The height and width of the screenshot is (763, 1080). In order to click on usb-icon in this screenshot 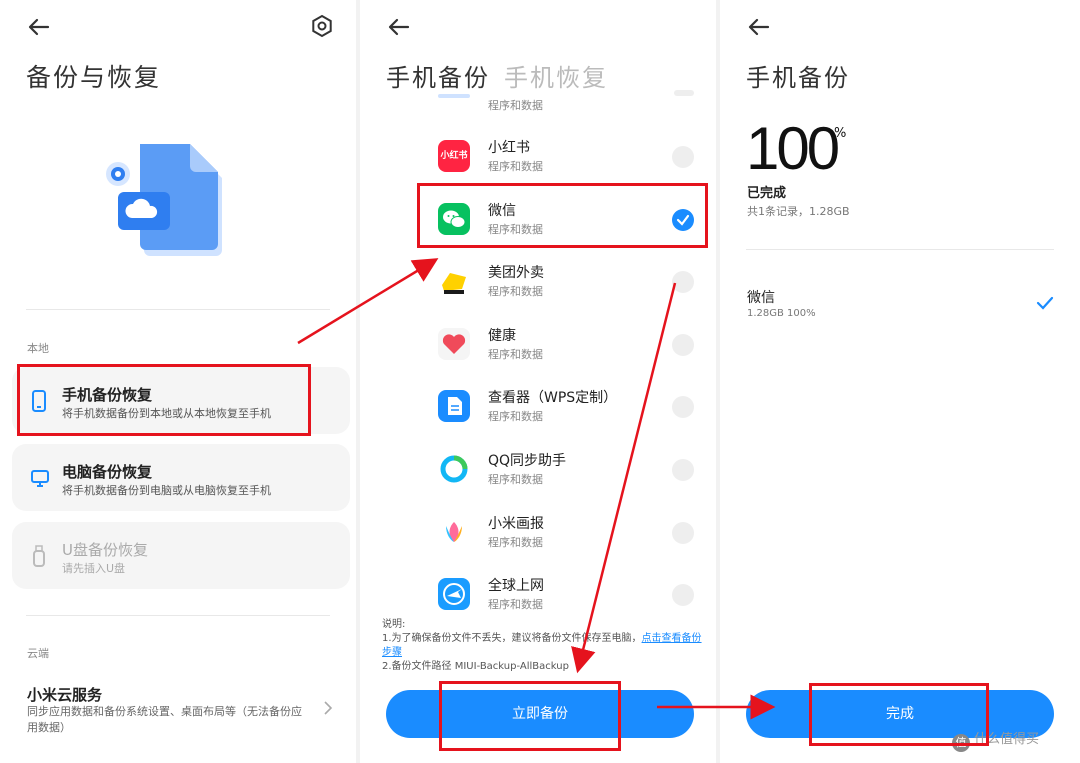, I will do `click(39, 556)`.